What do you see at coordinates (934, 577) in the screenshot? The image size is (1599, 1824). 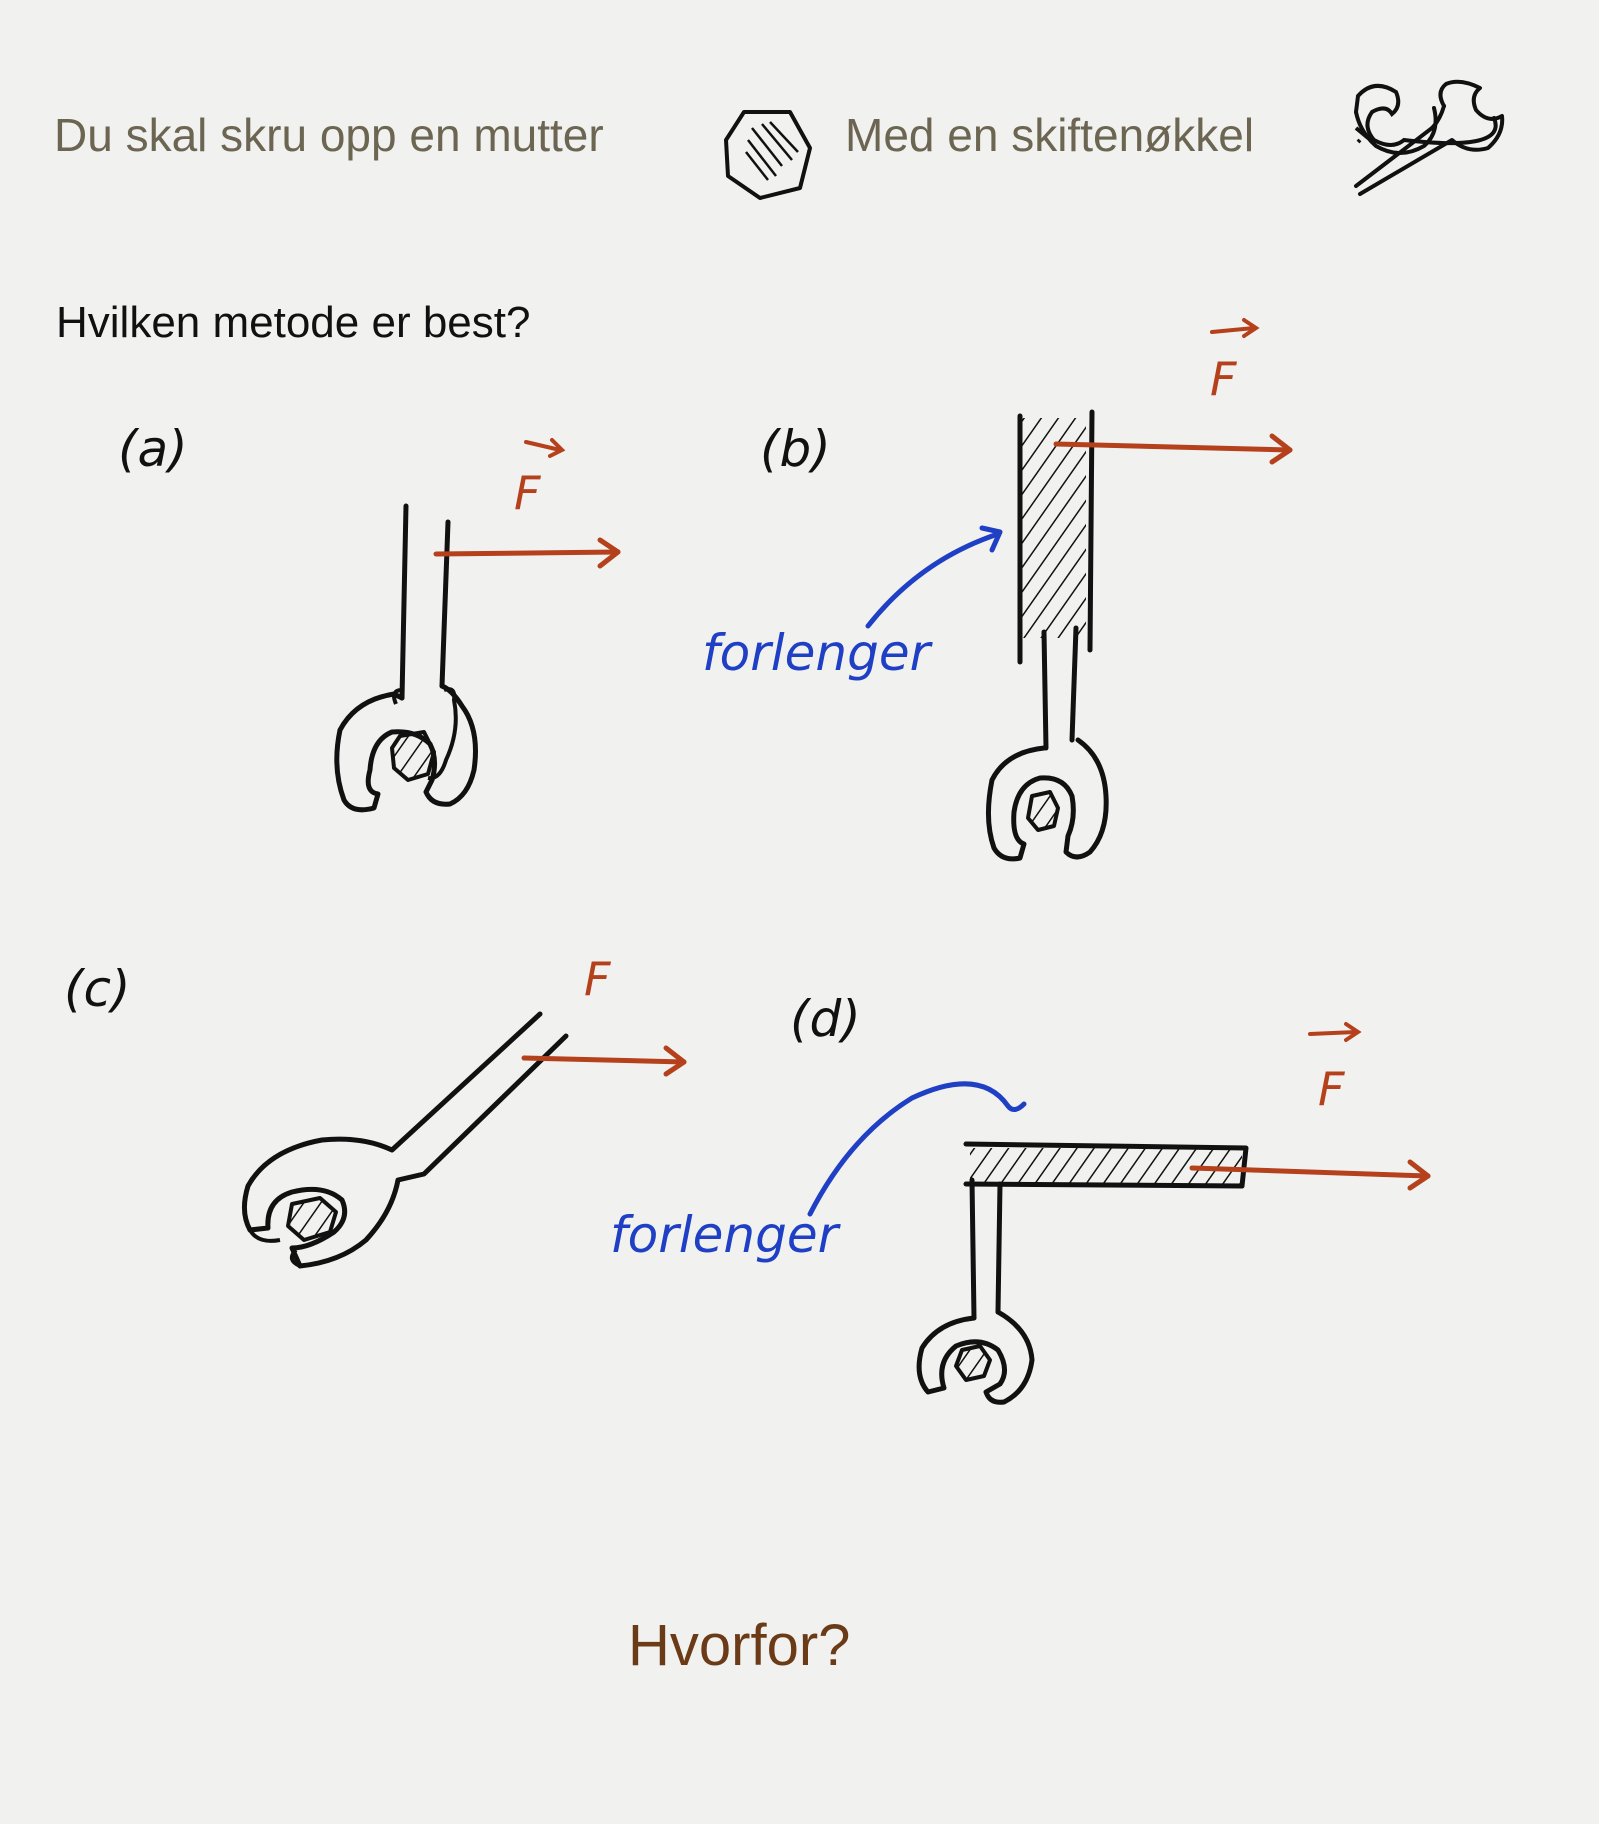 I see `method-b-extension-arrow` at bounding box center [934, 577].